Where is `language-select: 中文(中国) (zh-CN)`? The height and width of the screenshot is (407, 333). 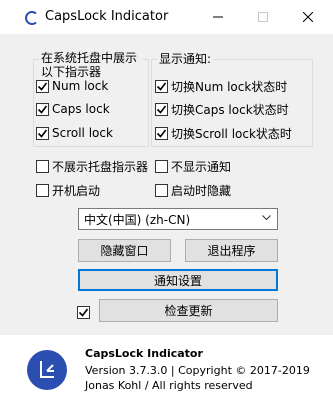
language-select: 中文(中国) (zh-CN) is located at coordinates (178, 219).